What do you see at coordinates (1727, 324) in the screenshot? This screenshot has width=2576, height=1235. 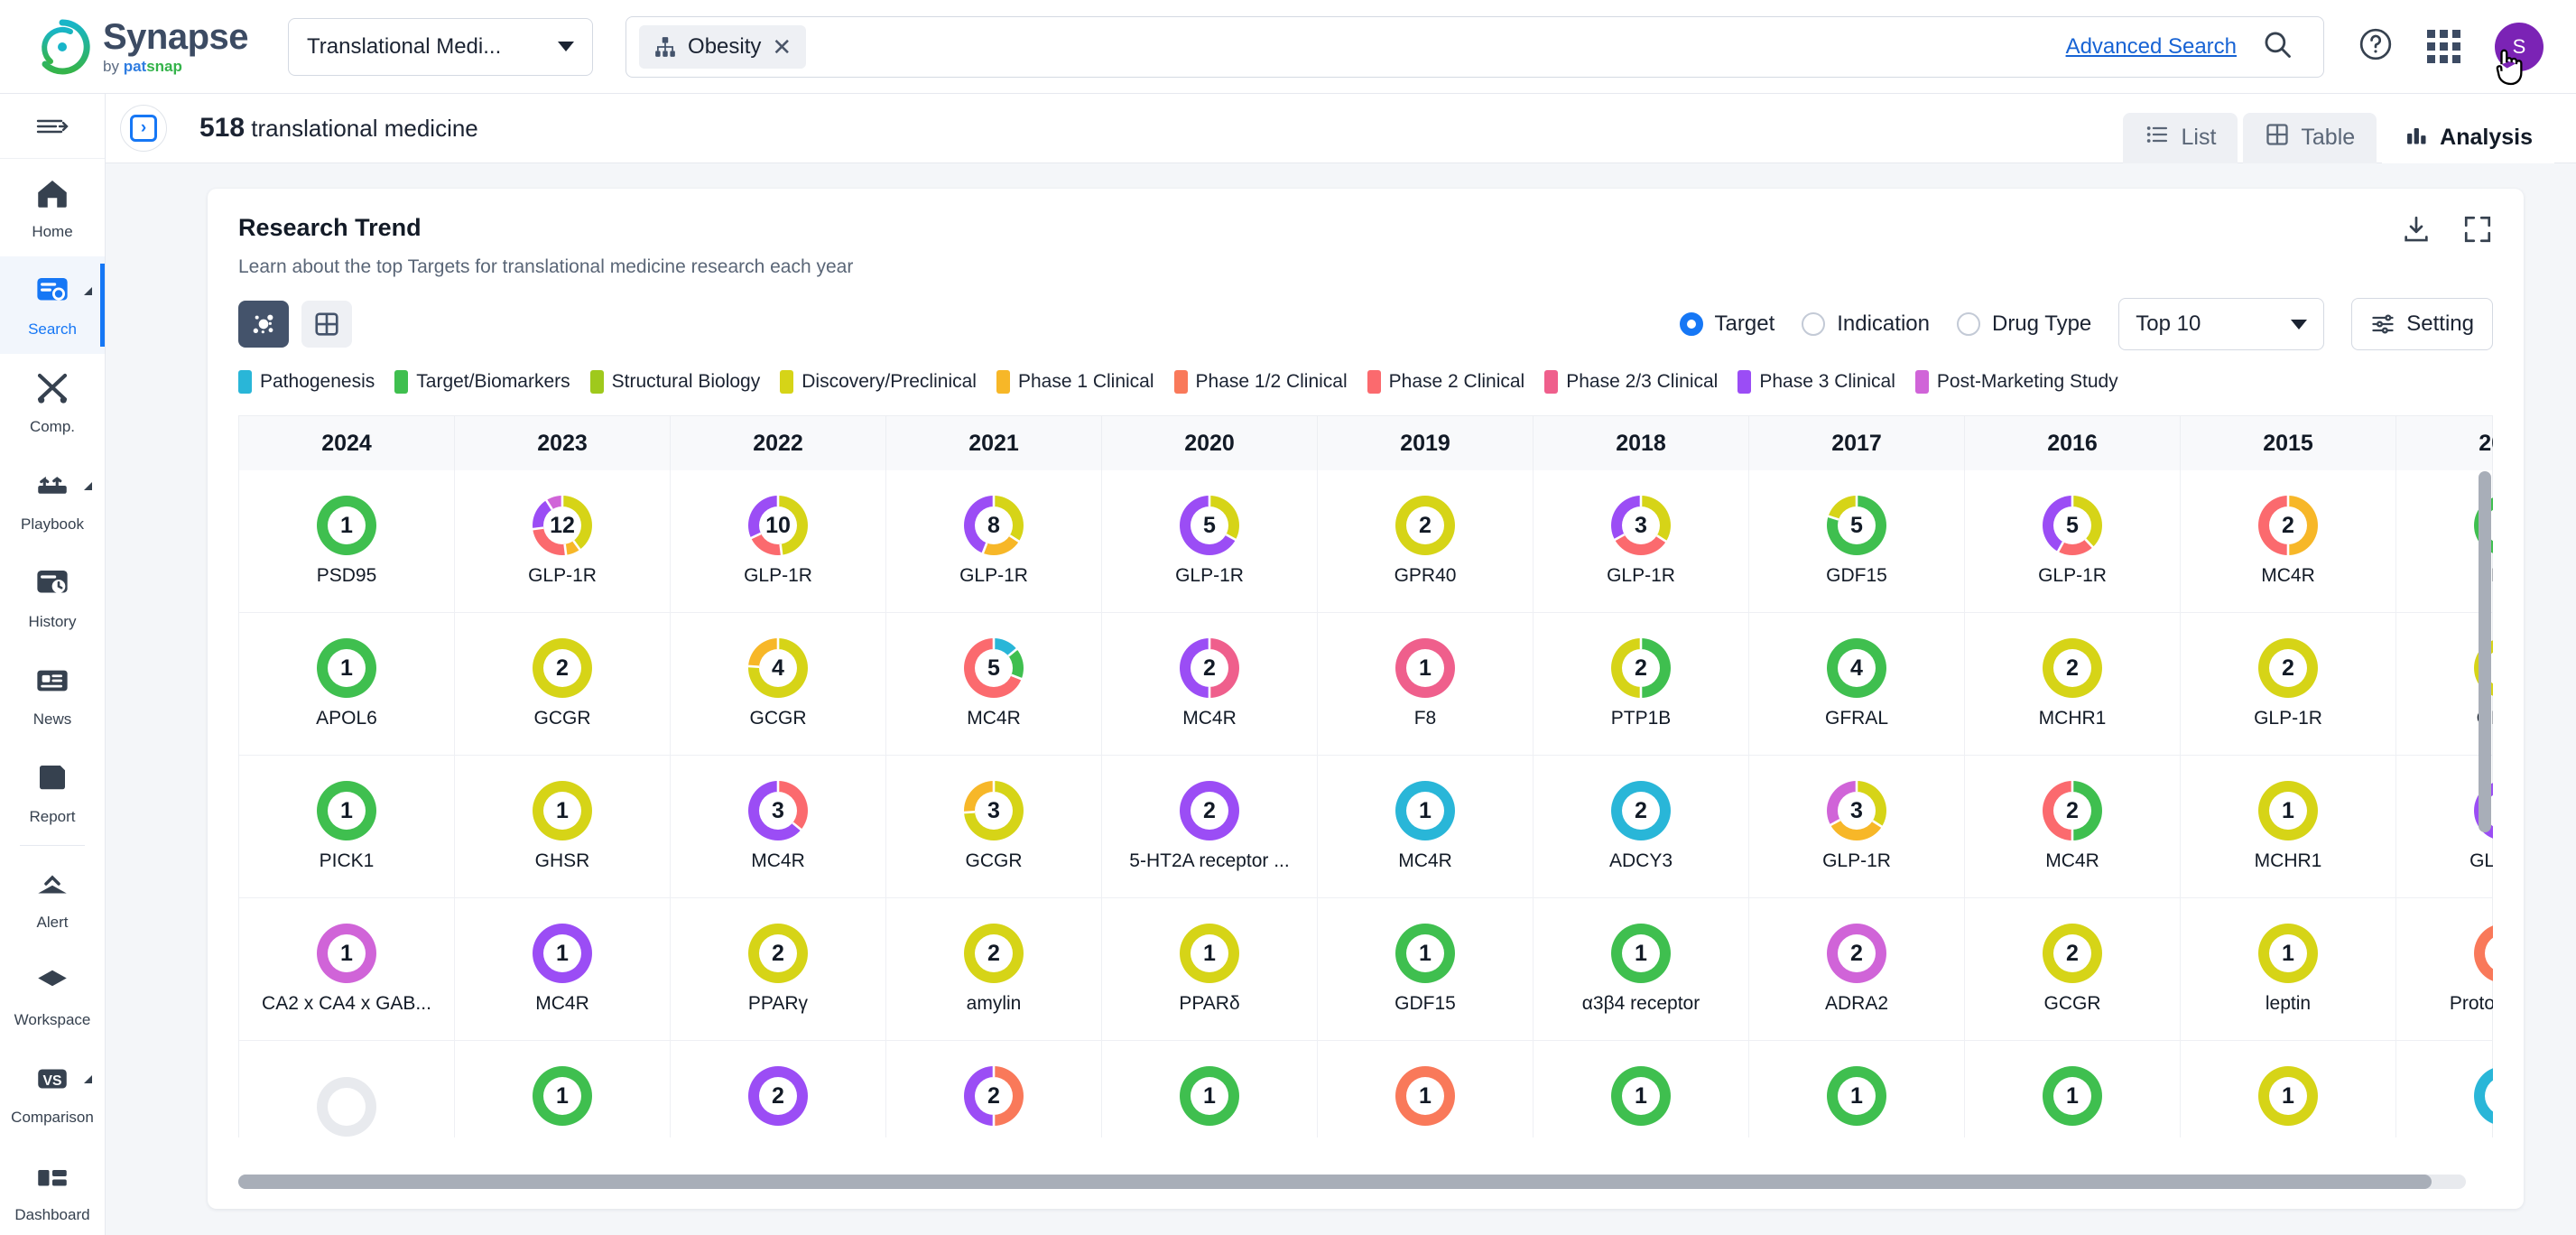 I see `radio-target: Target` at bounding box center [1727, 324].